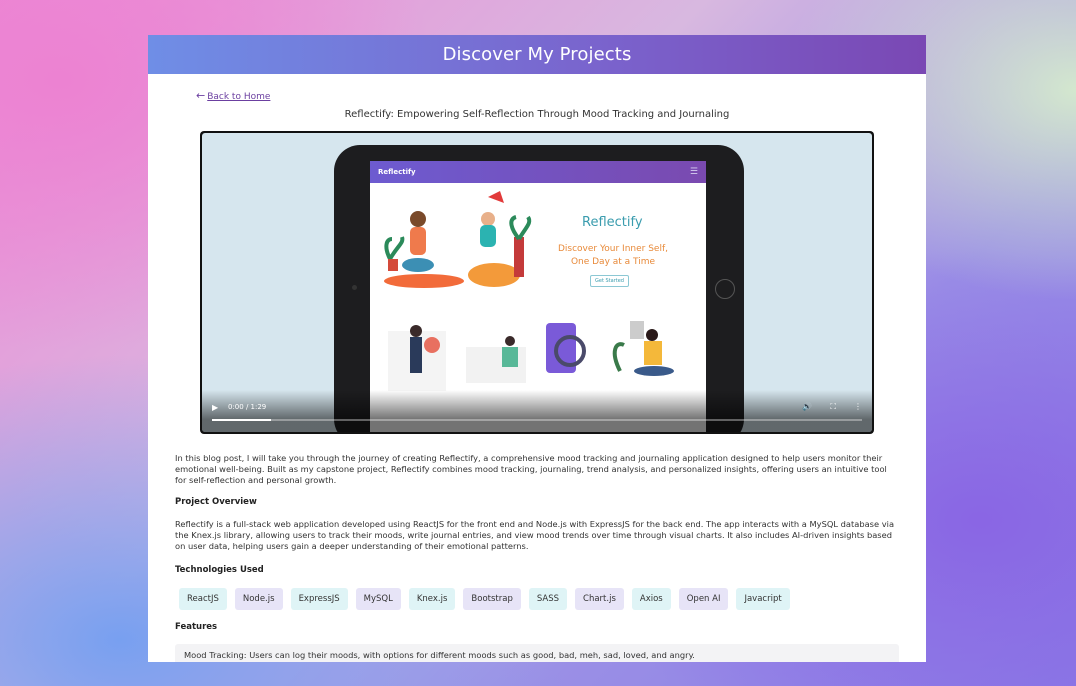  What do you see at coordinates (258, 599) in the screenshot?
I see `tech-tag: Node.js` at bounding box center [258, 599].